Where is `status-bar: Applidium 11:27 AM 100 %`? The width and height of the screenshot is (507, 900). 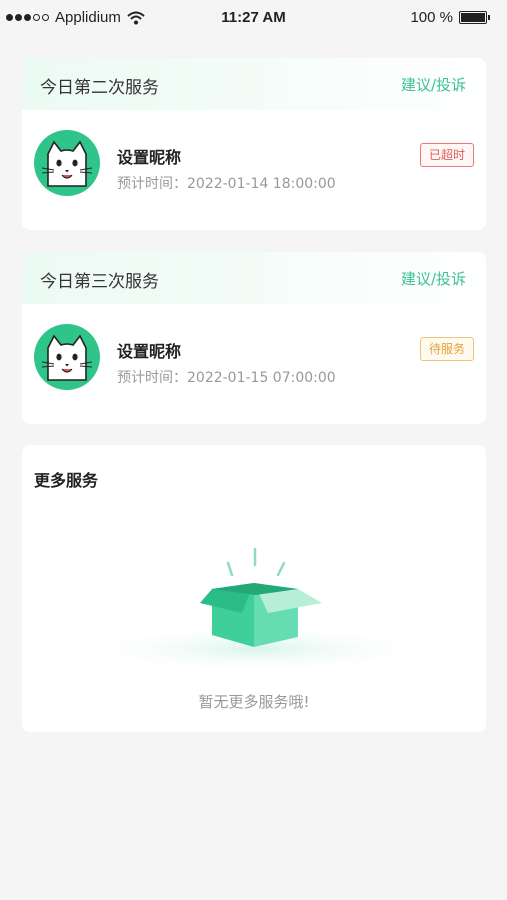 status-bar: Applidium 11:27 AM 100 % is located at coordinates (253, 18).